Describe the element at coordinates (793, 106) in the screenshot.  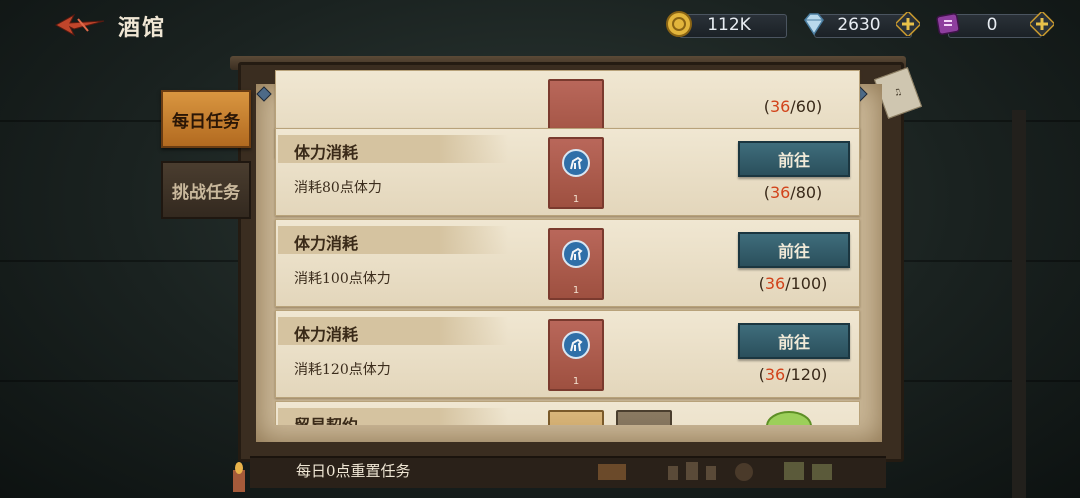
I see `task-progress: (36/60)` at that location.